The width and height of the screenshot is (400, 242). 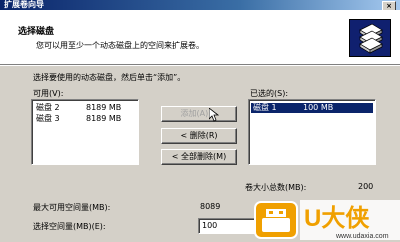 I want to click on logo-site: www.udaxia.com, so click(x=362, y=236).